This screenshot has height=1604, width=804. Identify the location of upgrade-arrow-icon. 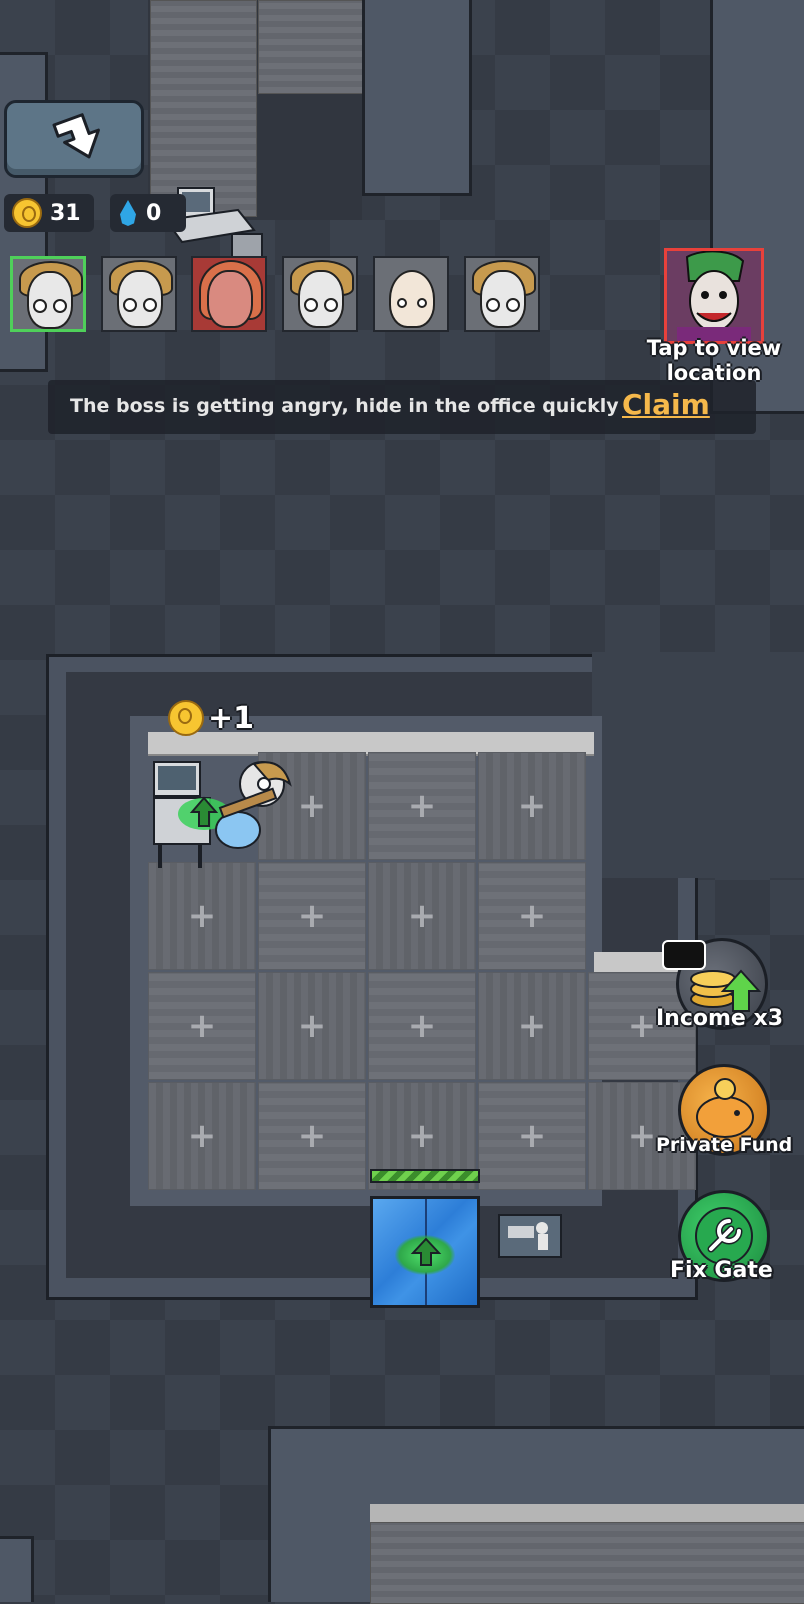
(426, 1252).